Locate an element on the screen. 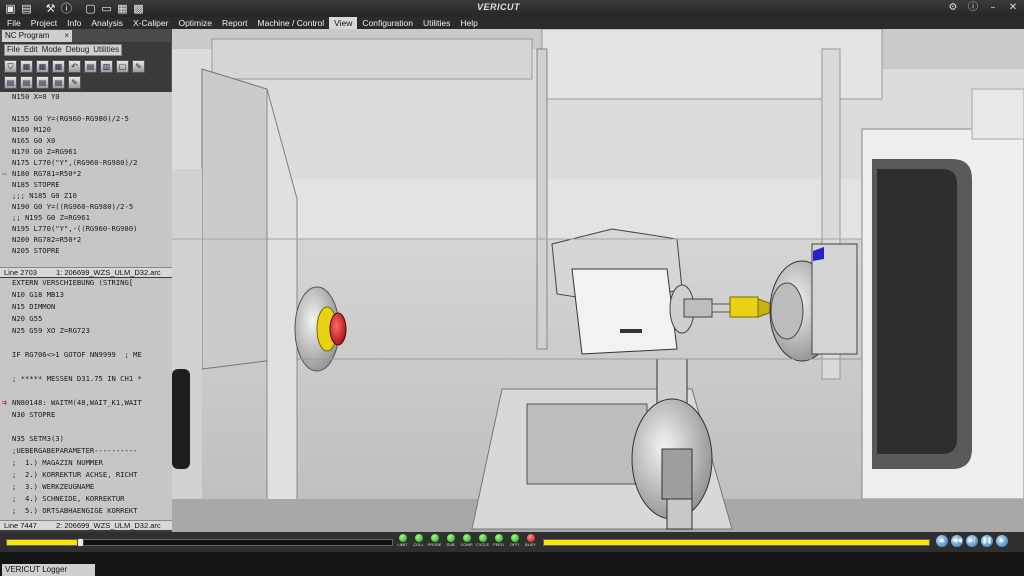 The width and height of the screenshot is (1024, 576). code-line: N35 SETM3(3) is located at coordinates (38, 439).